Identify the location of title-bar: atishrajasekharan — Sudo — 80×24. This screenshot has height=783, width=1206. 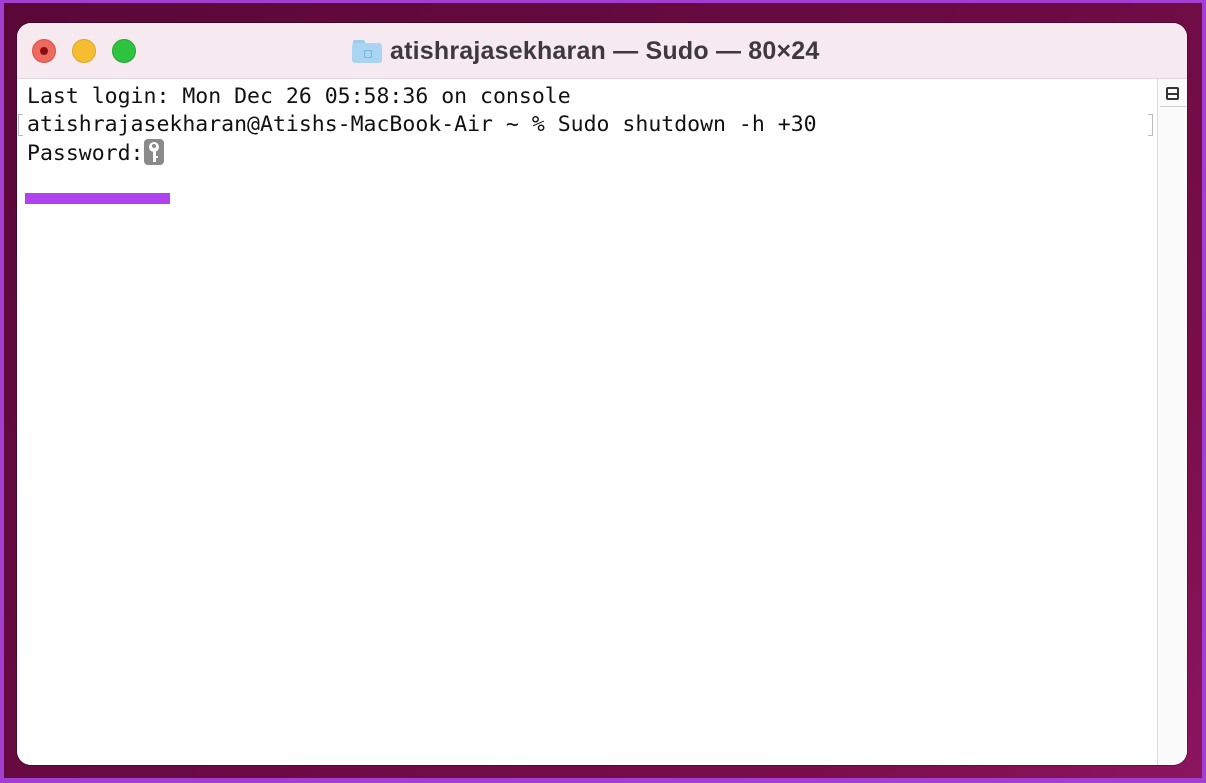
(602, 51).